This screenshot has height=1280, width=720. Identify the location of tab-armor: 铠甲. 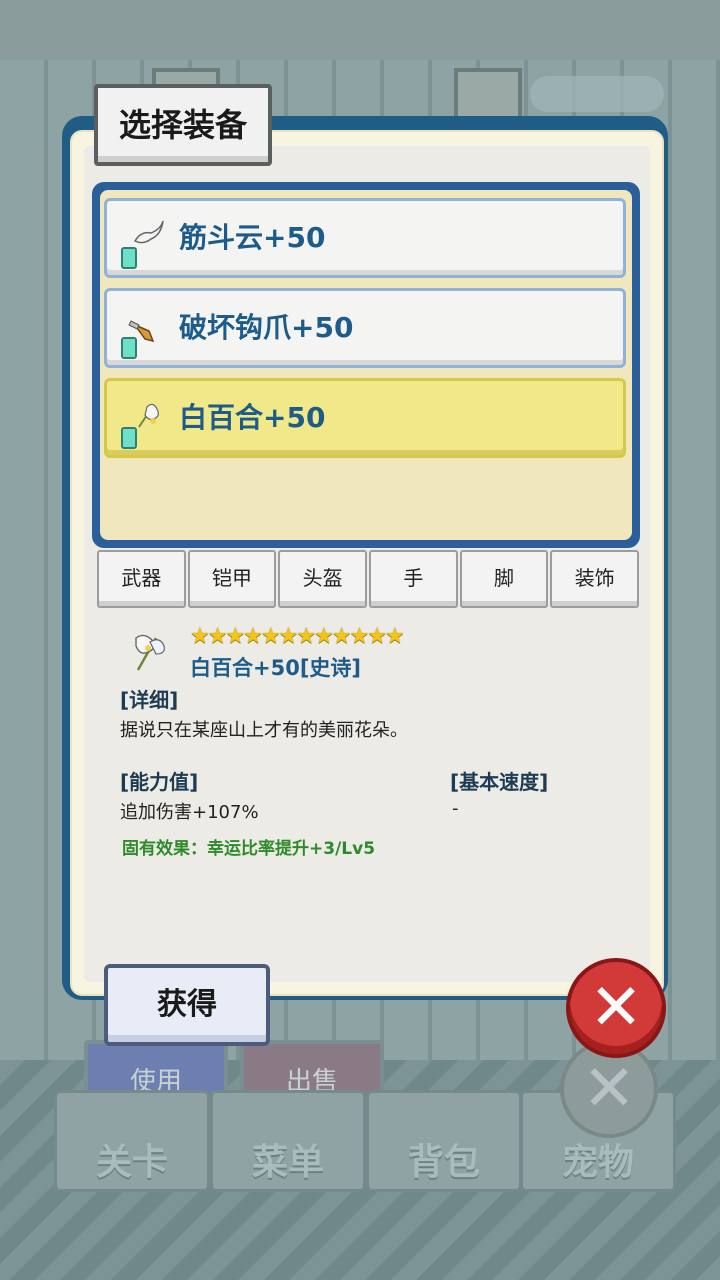
(232, 579).